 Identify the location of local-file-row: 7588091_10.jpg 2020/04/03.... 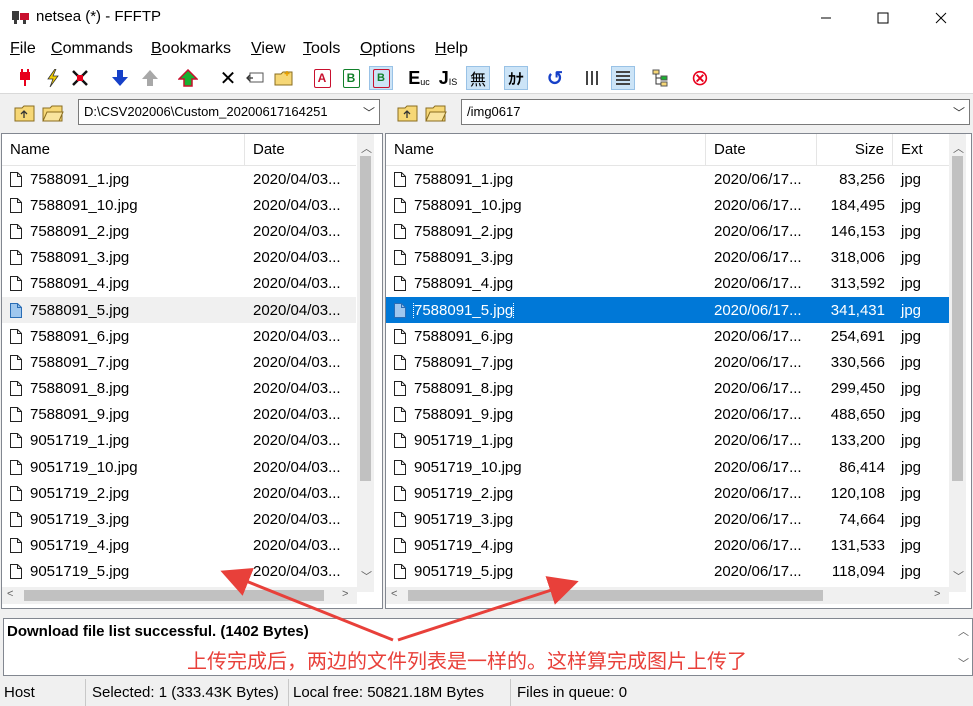
(179, 205).